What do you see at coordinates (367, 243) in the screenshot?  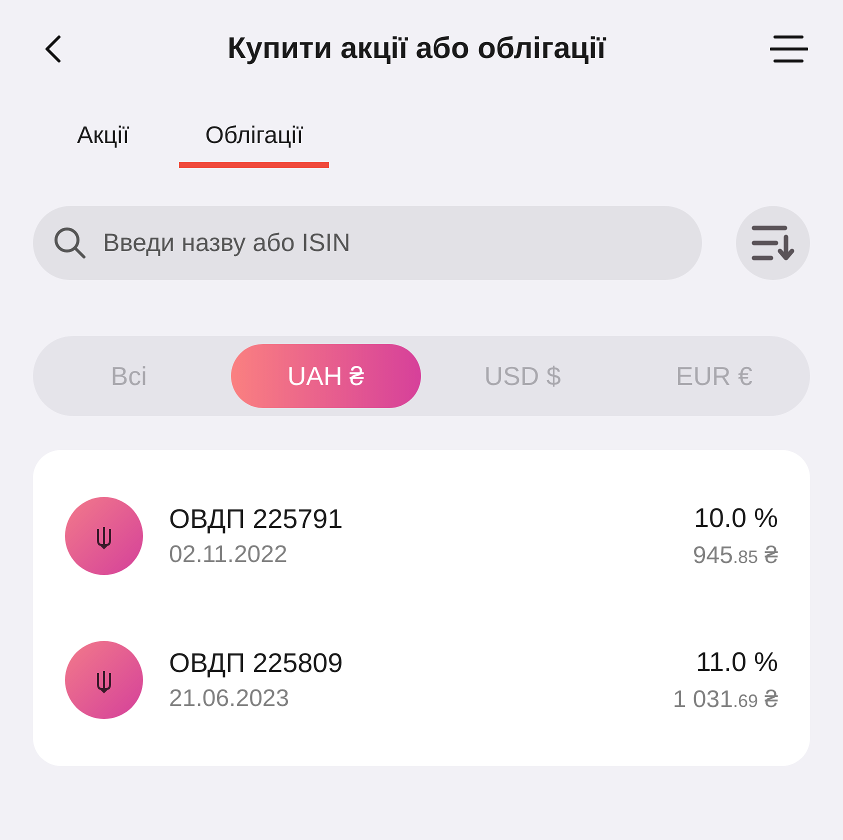 I see `search-field: Введи назву або ISIN` at bounding box center [367, 243].